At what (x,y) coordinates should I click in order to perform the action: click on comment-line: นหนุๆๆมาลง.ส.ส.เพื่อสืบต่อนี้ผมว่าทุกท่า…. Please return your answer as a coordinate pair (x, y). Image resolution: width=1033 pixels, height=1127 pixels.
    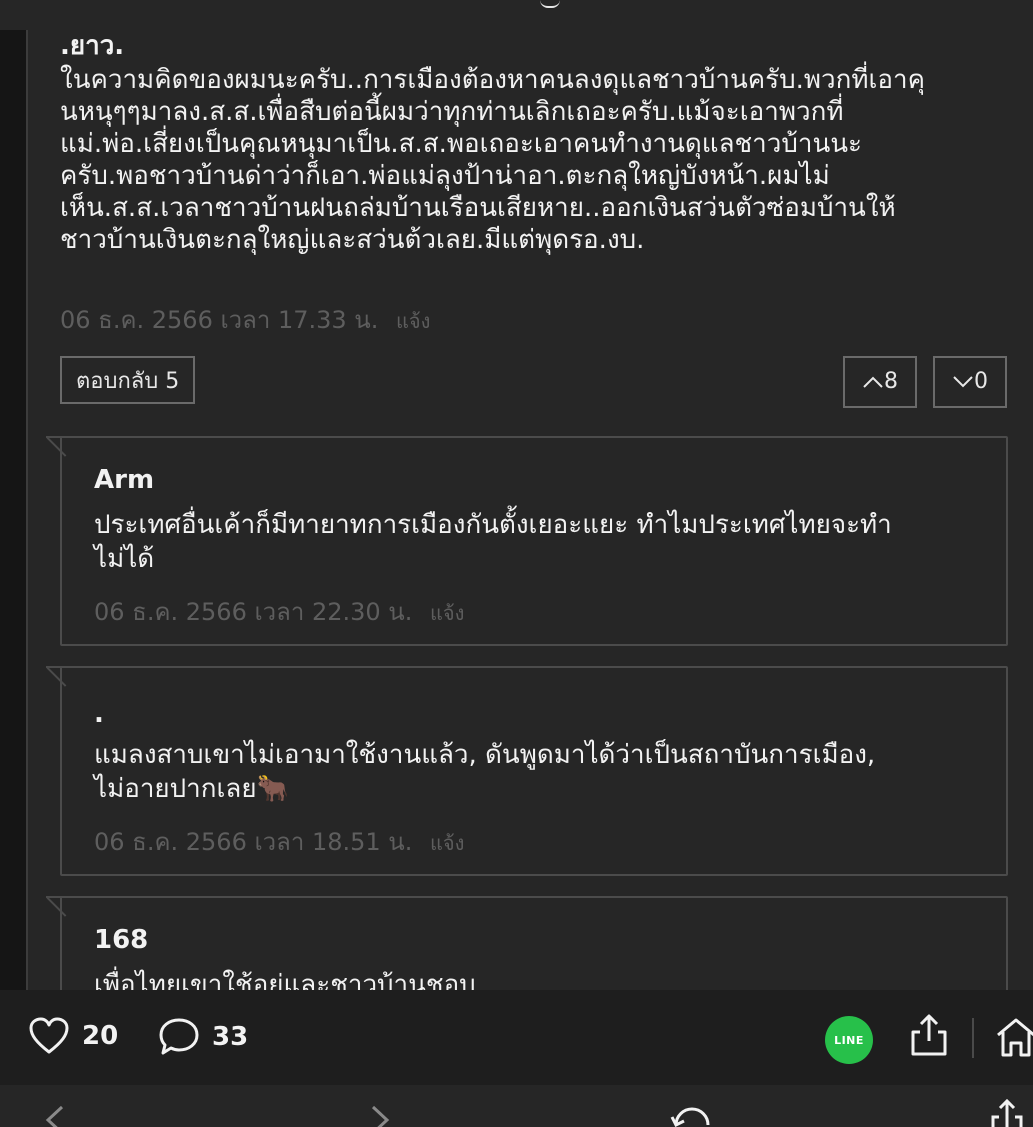
    Looking at the image, I should click on (452, 112).